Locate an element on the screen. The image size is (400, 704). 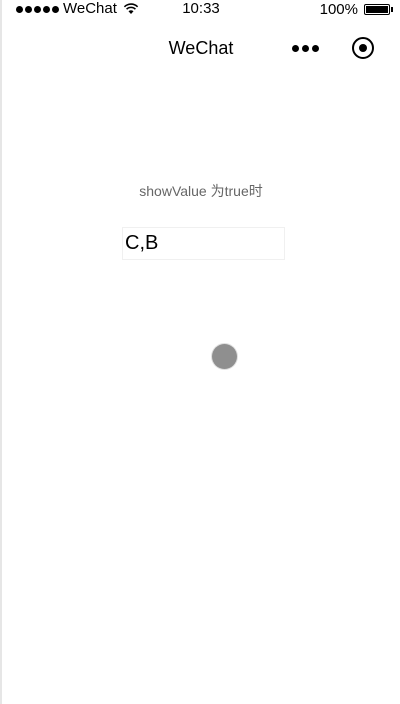
page-title: WeChat is located at coordinates (201, 48).